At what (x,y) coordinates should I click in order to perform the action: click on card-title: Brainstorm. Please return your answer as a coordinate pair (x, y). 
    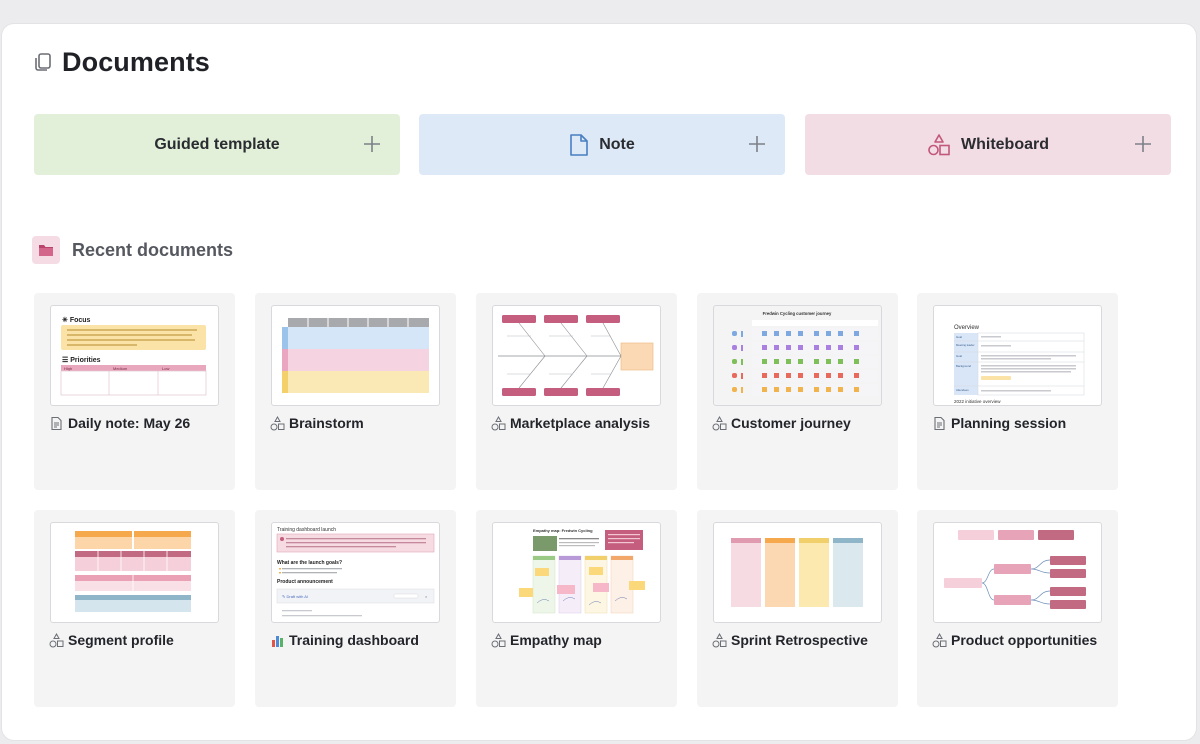
    Looking at the image, I should click on (317, 423).